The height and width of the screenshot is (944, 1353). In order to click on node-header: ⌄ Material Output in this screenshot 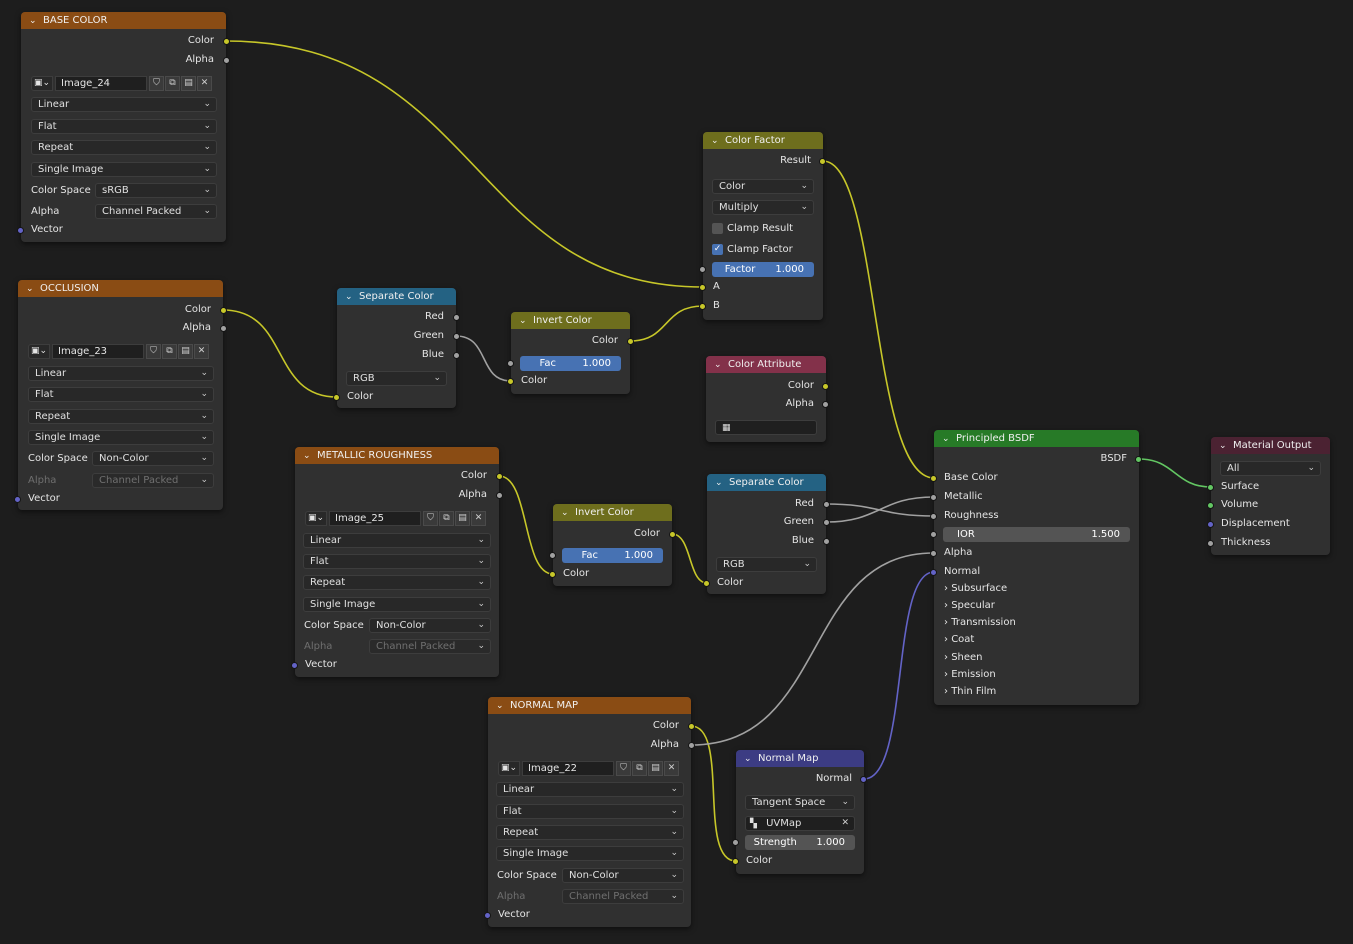, I will do `click(1270, 445)`.